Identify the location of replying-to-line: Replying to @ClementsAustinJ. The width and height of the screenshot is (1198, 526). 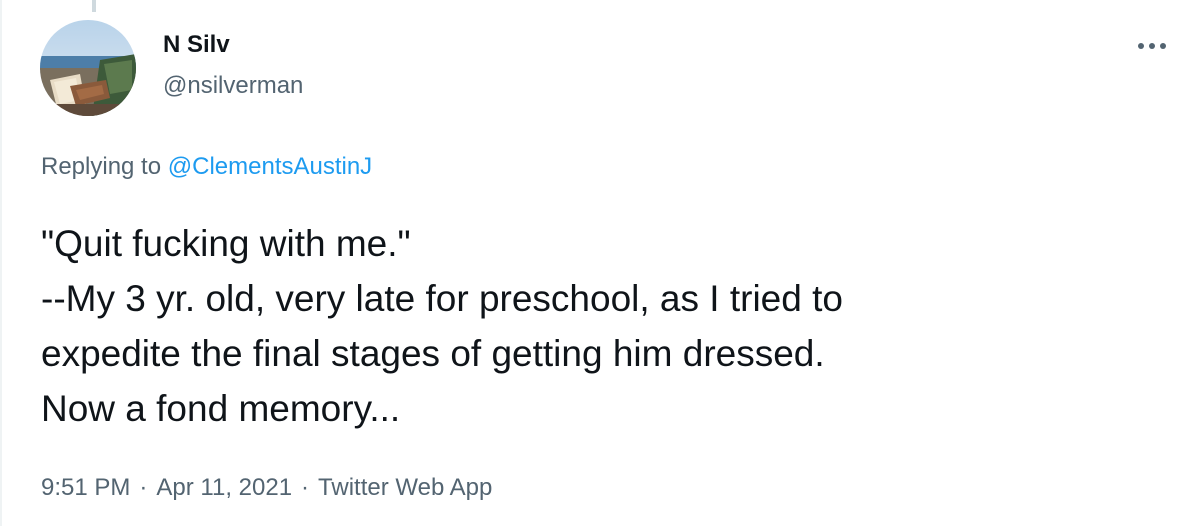
(206, 167).